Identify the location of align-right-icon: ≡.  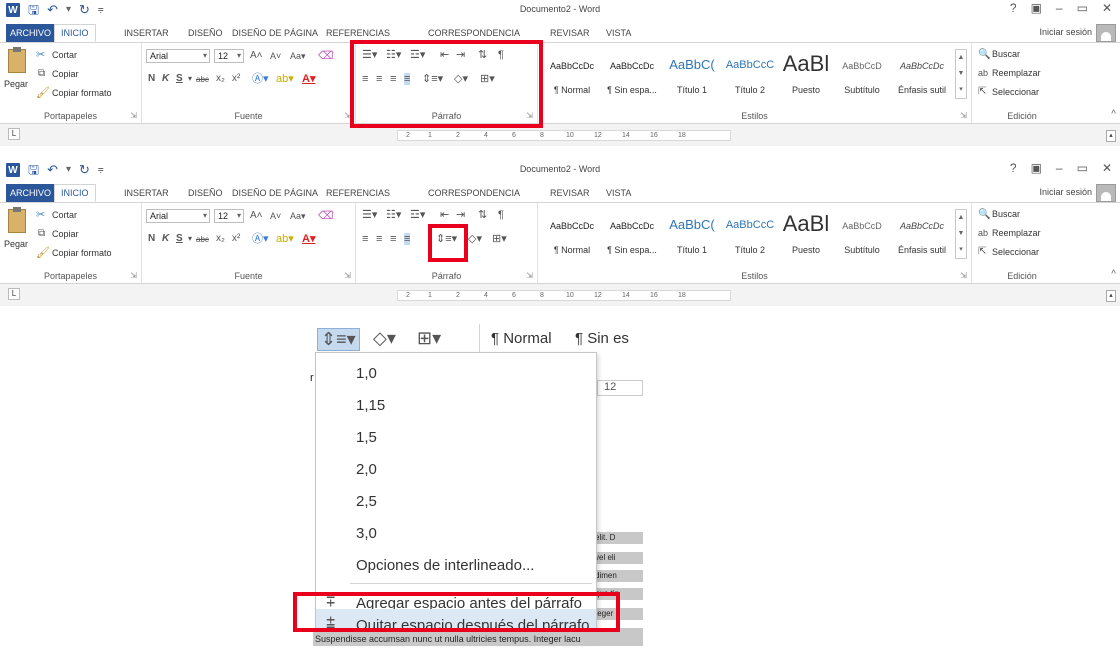
(393, 239).